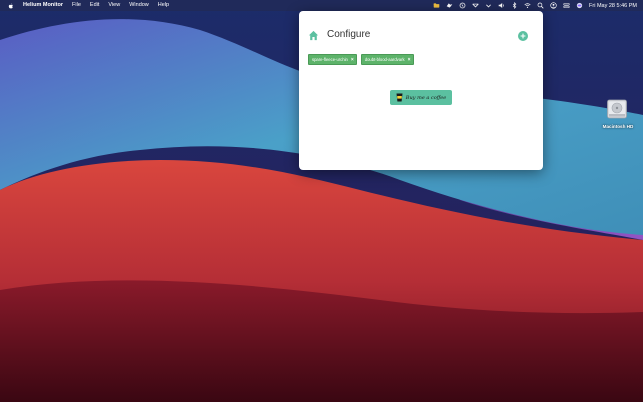 Image resolution: width=643 pixels, height=402 pixels. I want to click on vpn-icon, so click(475, 5).